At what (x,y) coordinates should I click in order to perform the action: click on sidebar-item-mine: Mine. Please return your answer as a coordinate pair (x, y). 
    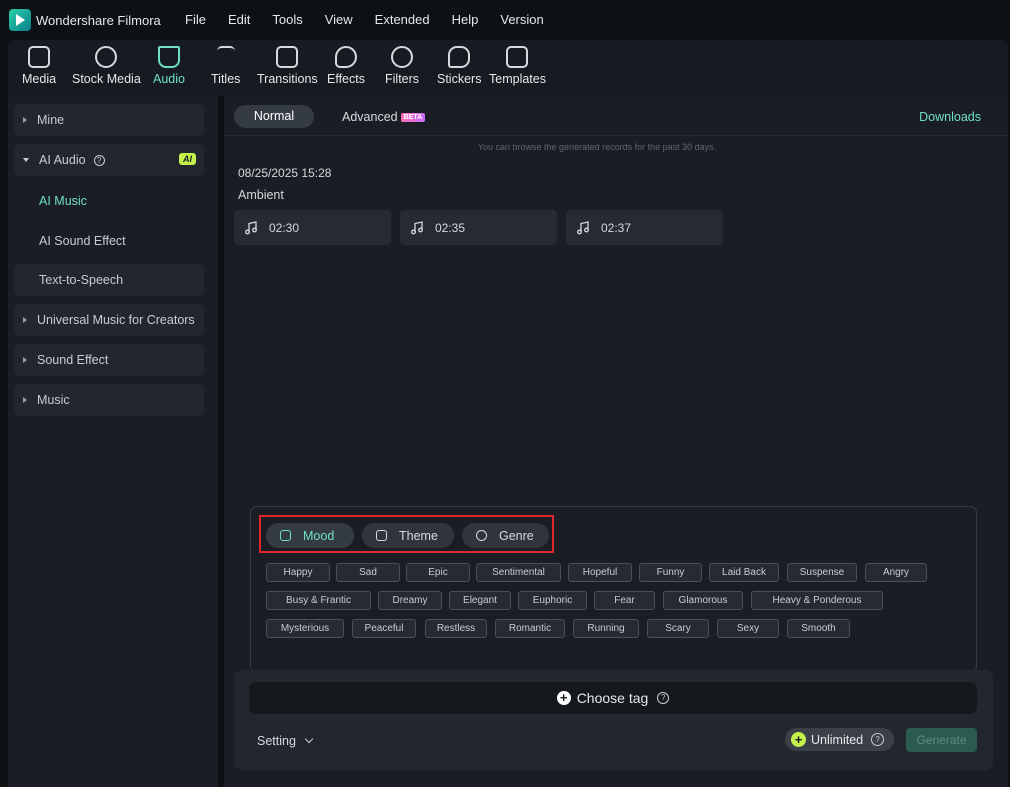
    Looking at the image, I should click on (109, 120).